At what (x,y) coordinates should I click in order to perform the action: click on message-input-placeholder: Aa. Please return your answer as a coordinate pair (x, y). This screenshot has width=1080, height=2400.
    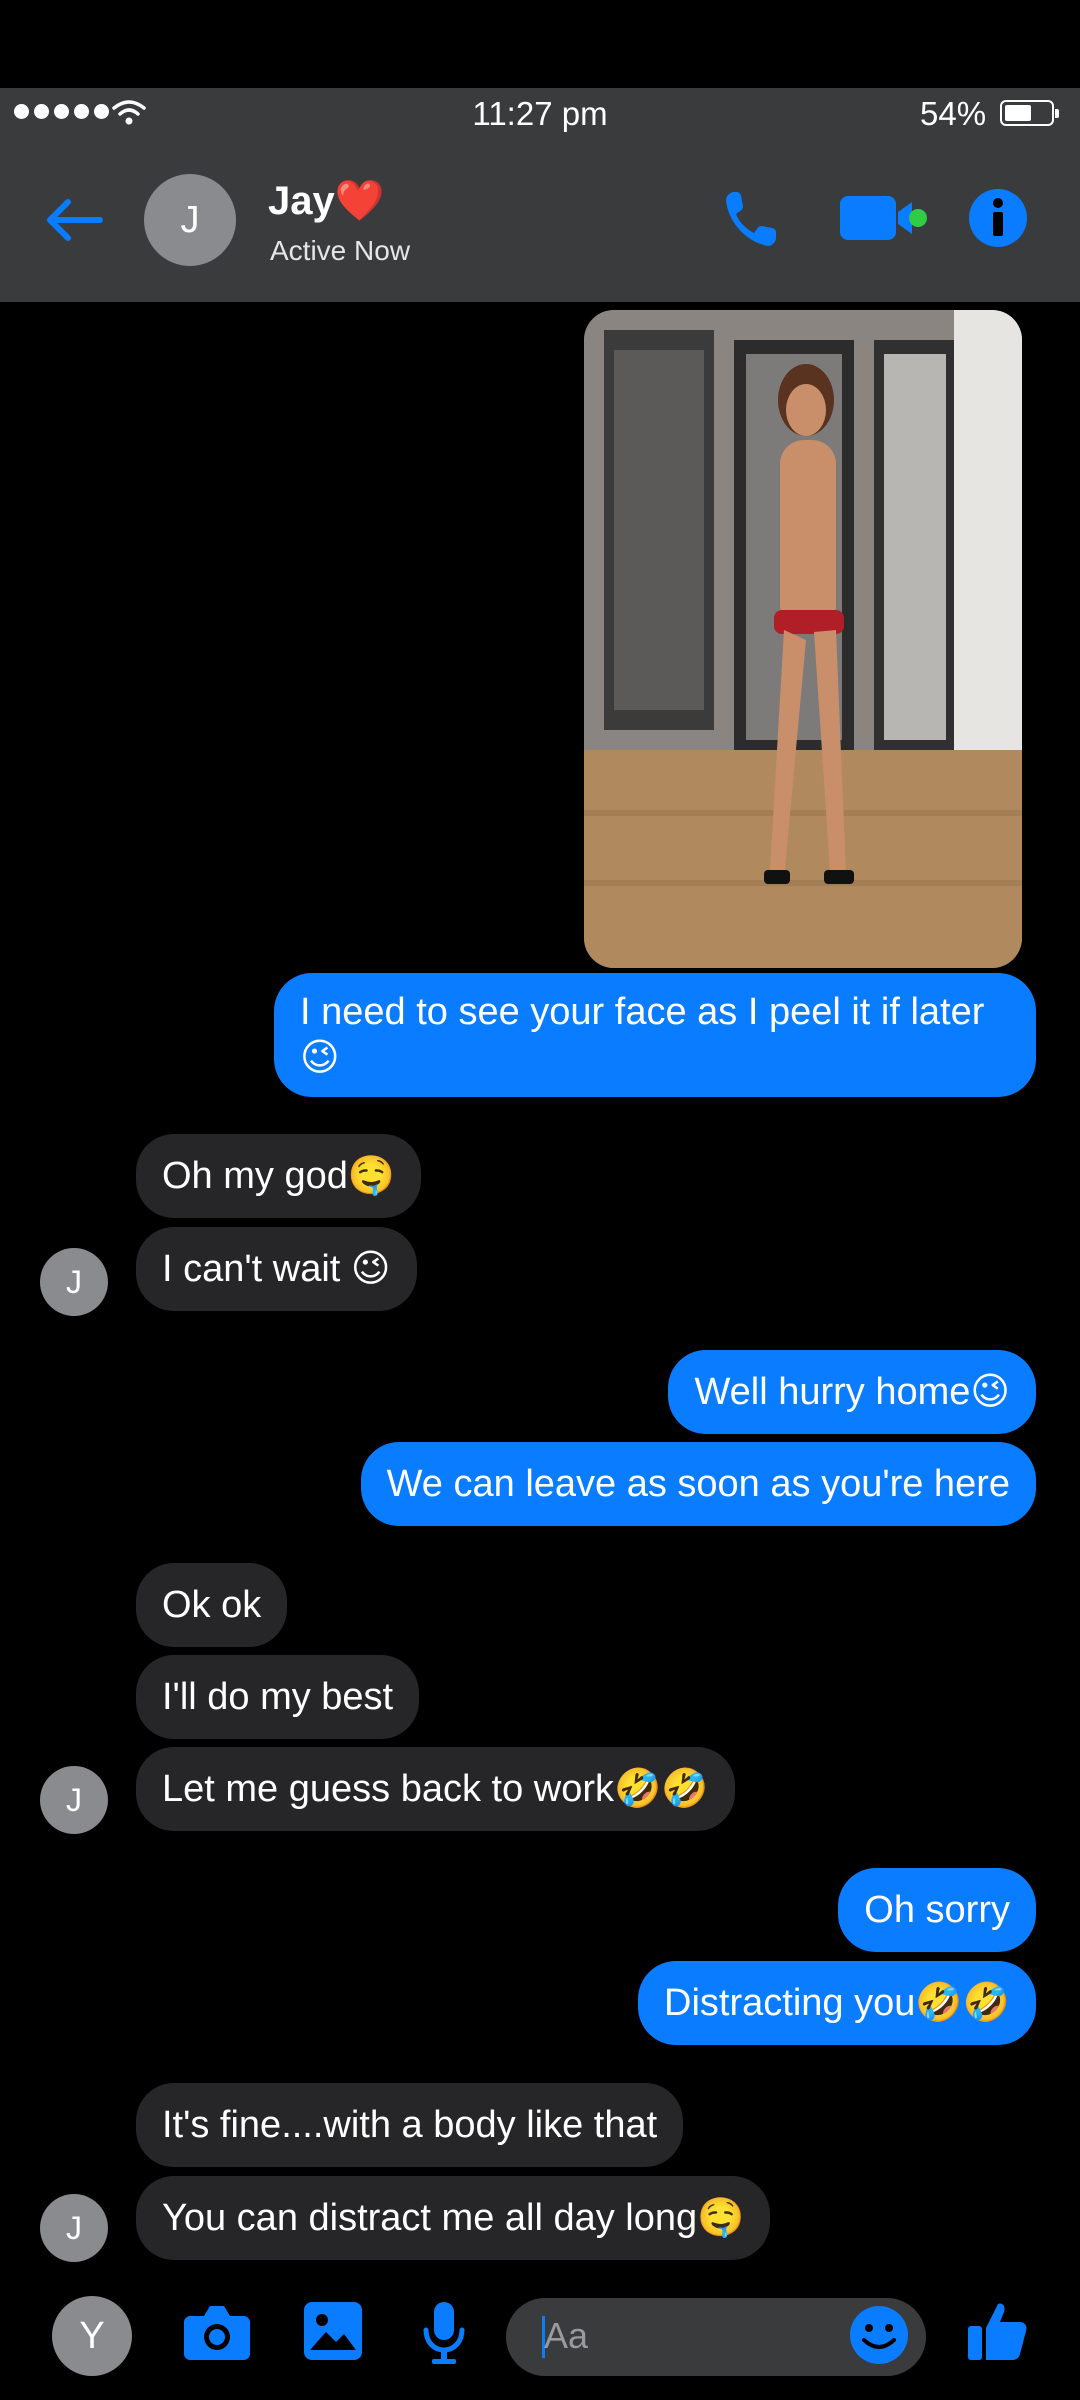
    Looking at the image, I should click on (566, 2335).